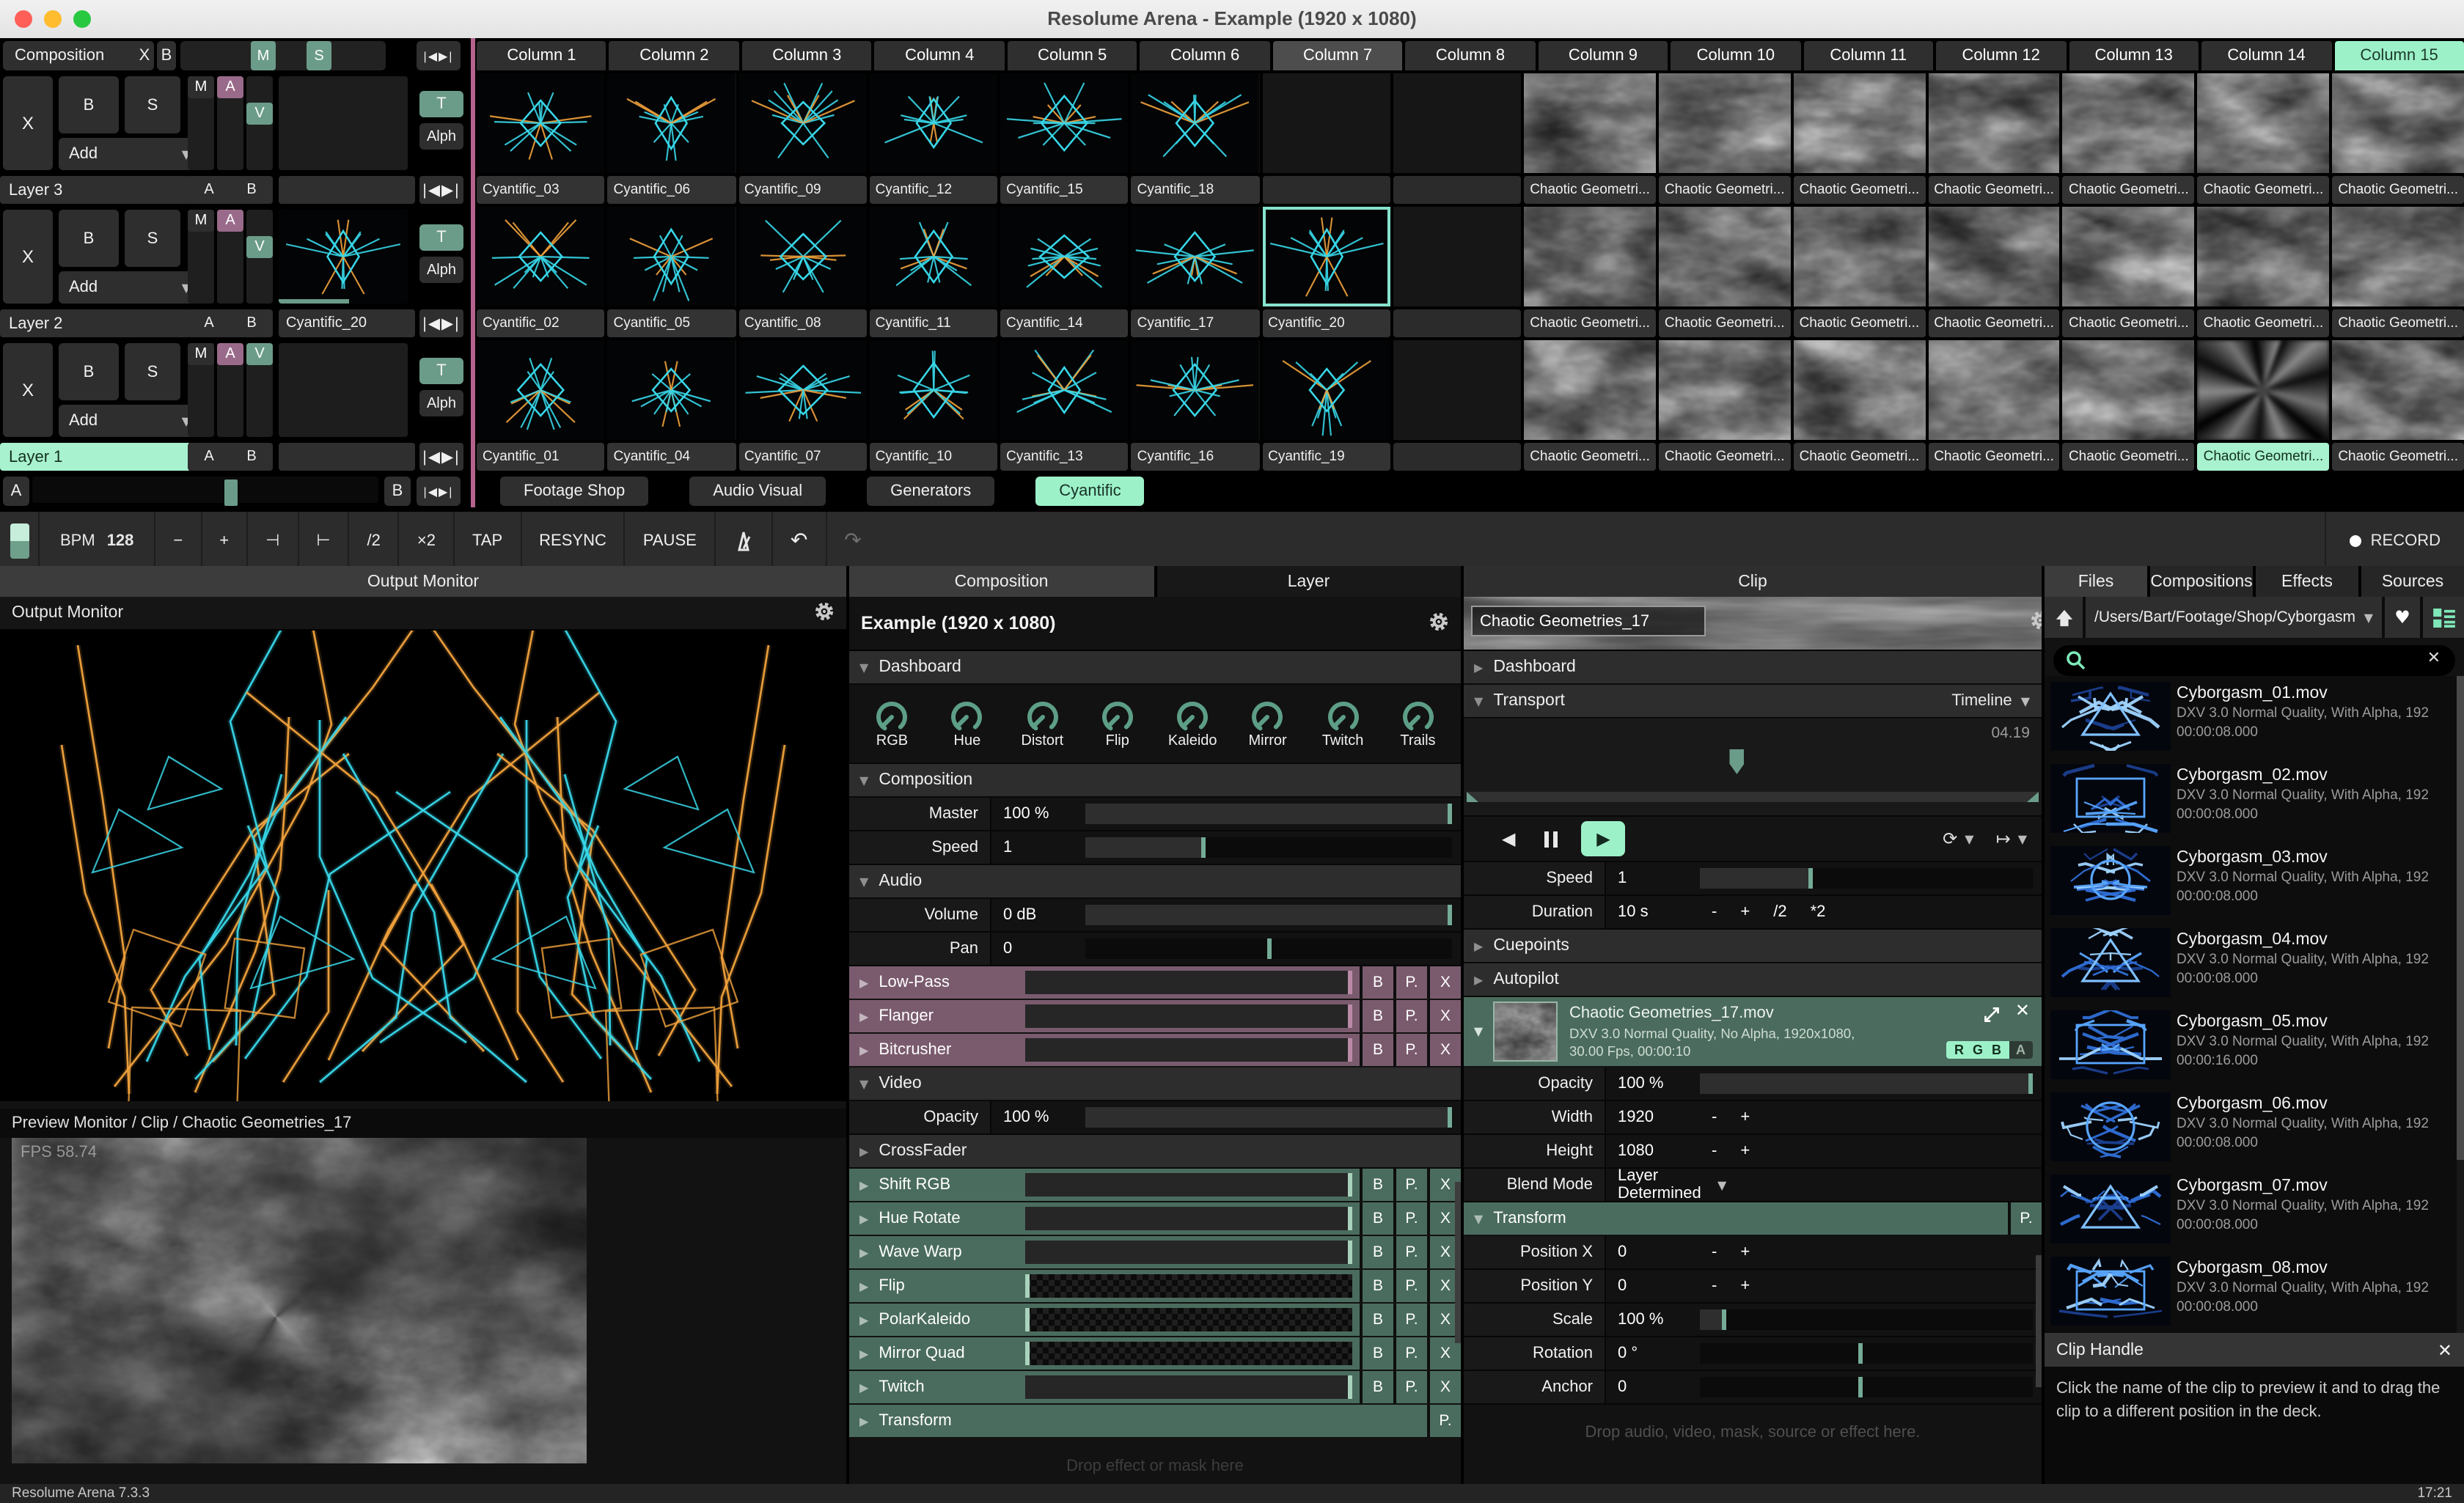 This screenshot has width=2464, height=1503. Describe the element at coordinates (1753, 946) in the screenshot. I see `section-header-cuepoints: ▶ Cuepoints` at that location.